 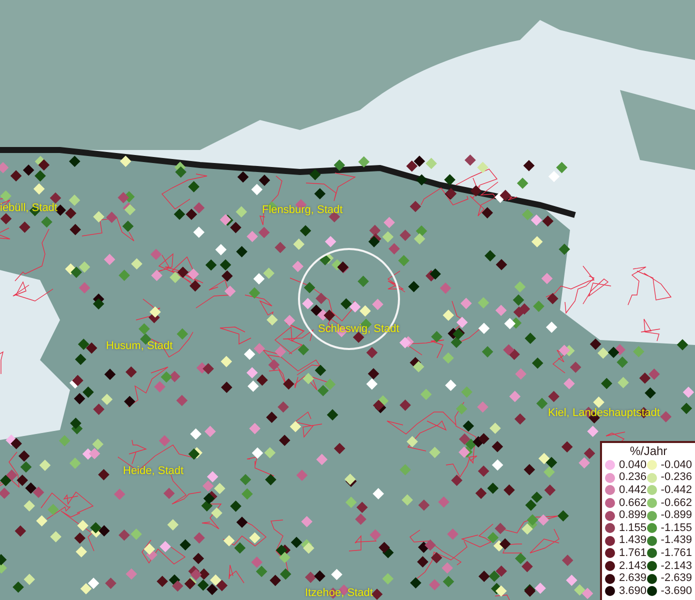 What do you see at coordinates (676, 553) in the screenshot?
I see `legend-value: -1.761` at bounding box center [676, 553].